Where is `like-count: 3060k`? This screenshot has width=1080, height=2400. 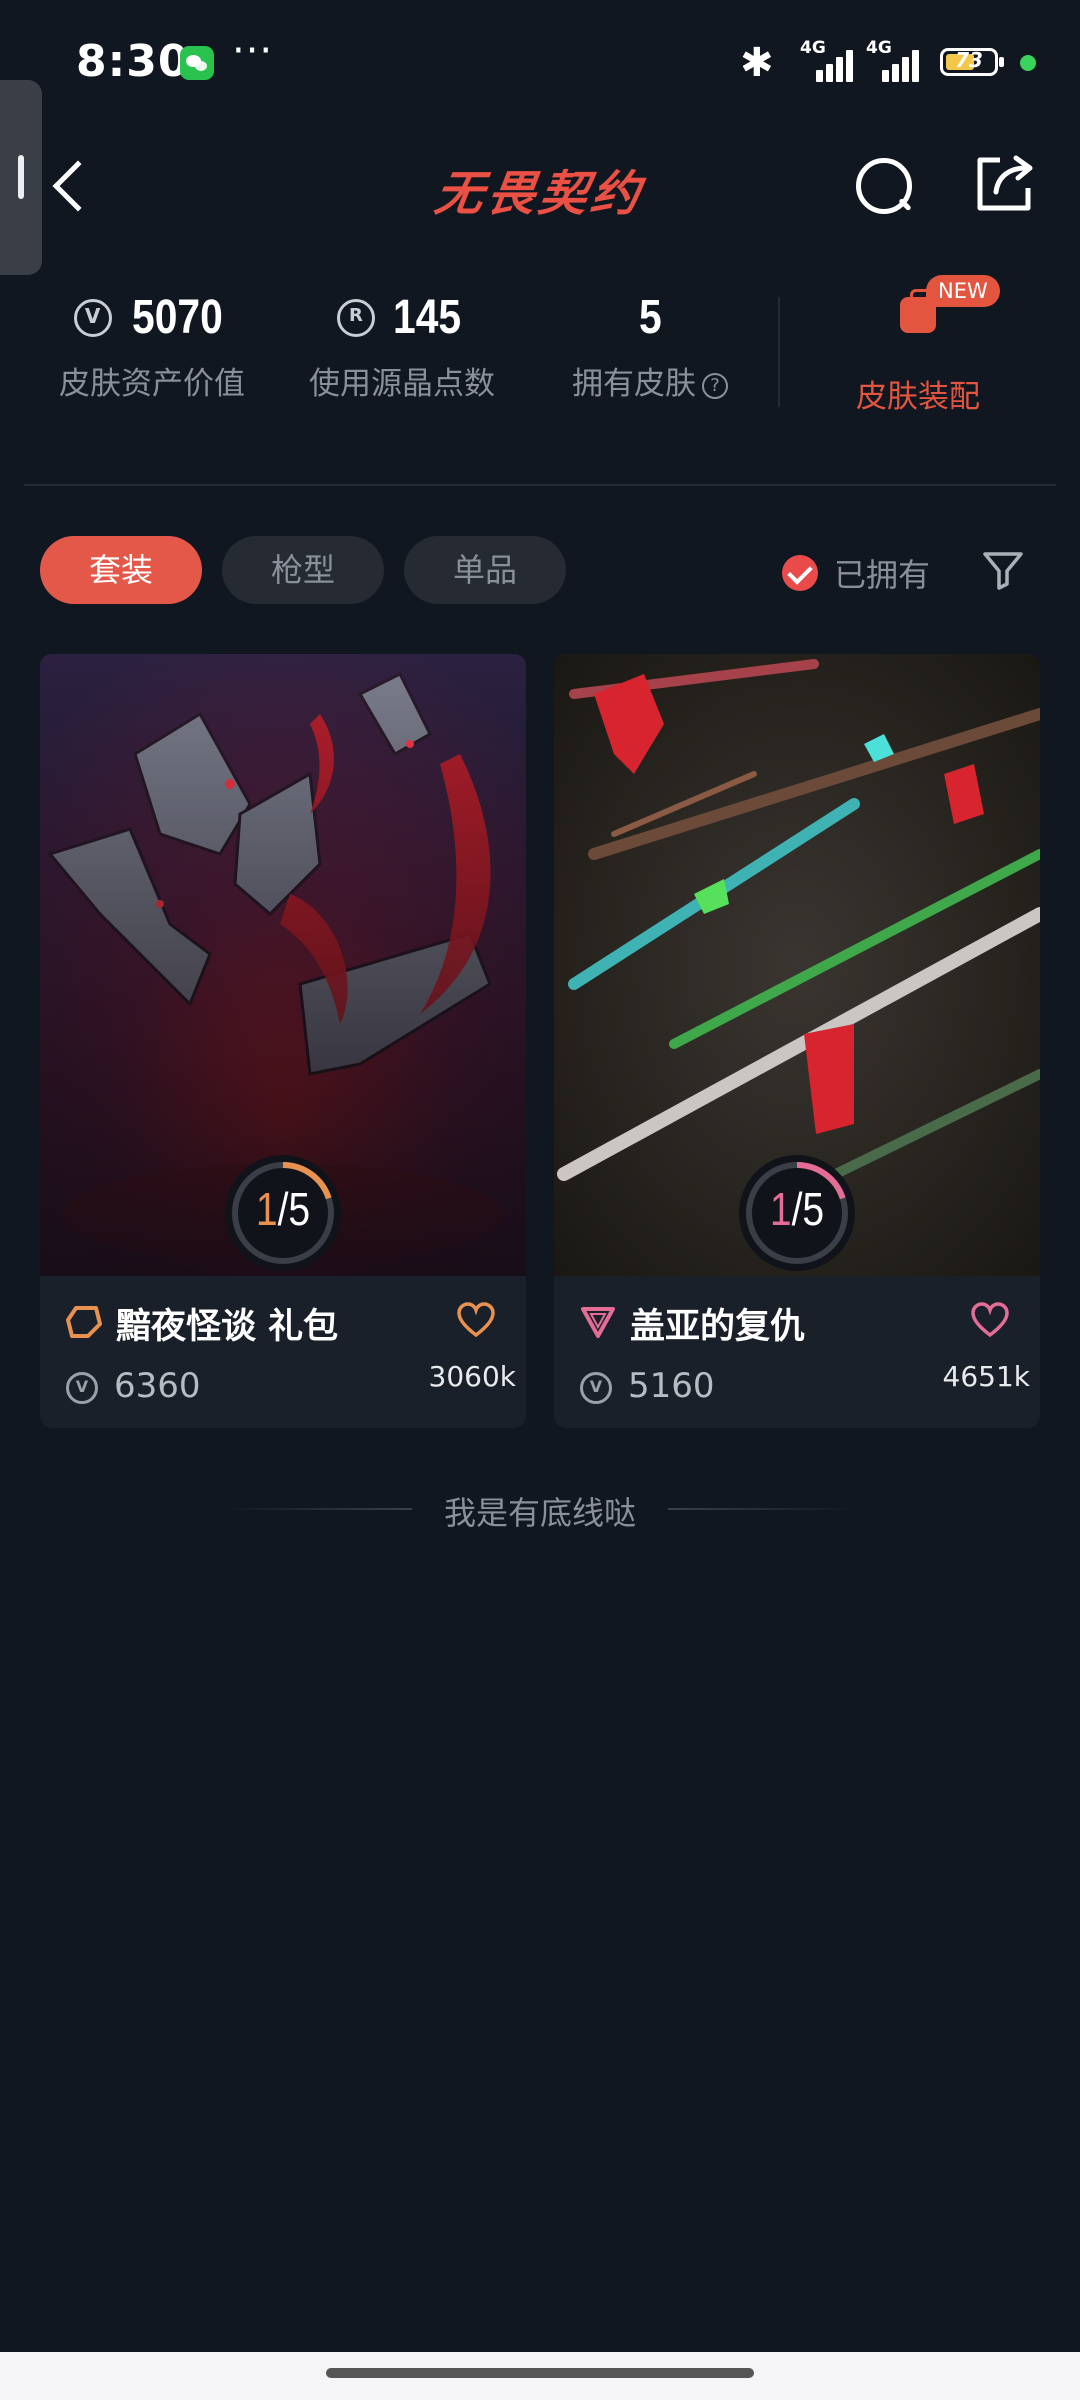 like-count: 3060k is located at coordinates (472, 1376).